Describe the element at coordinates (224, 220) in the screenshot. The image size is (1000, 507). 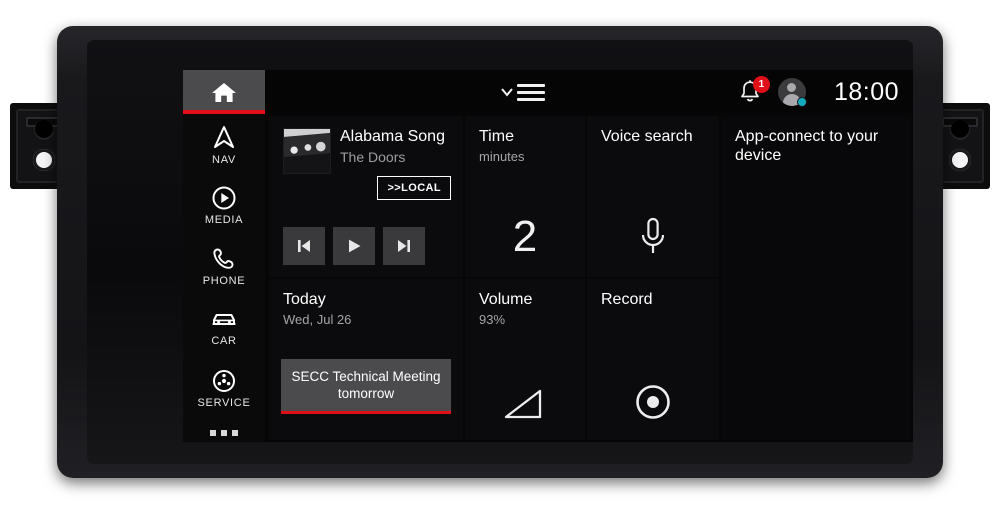
I see `sidebar-item-label: MEDIA` at that location.